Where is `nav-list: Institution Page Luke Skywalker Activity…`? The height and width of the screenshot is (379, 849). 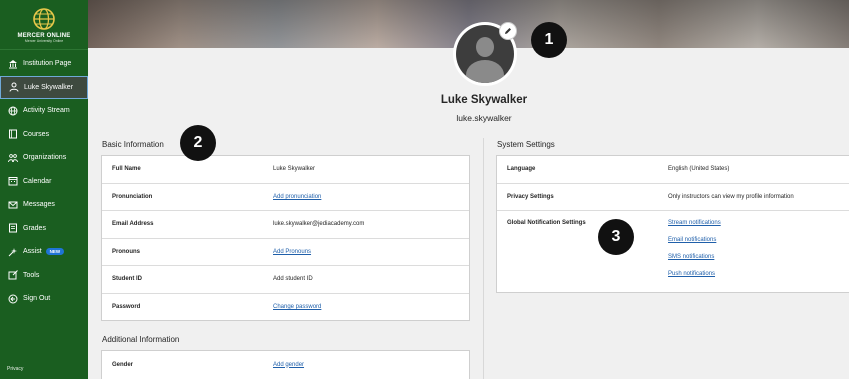 nav-list: Institution Page Luke Skywalker Activity… is located at coordinates (44, 181).